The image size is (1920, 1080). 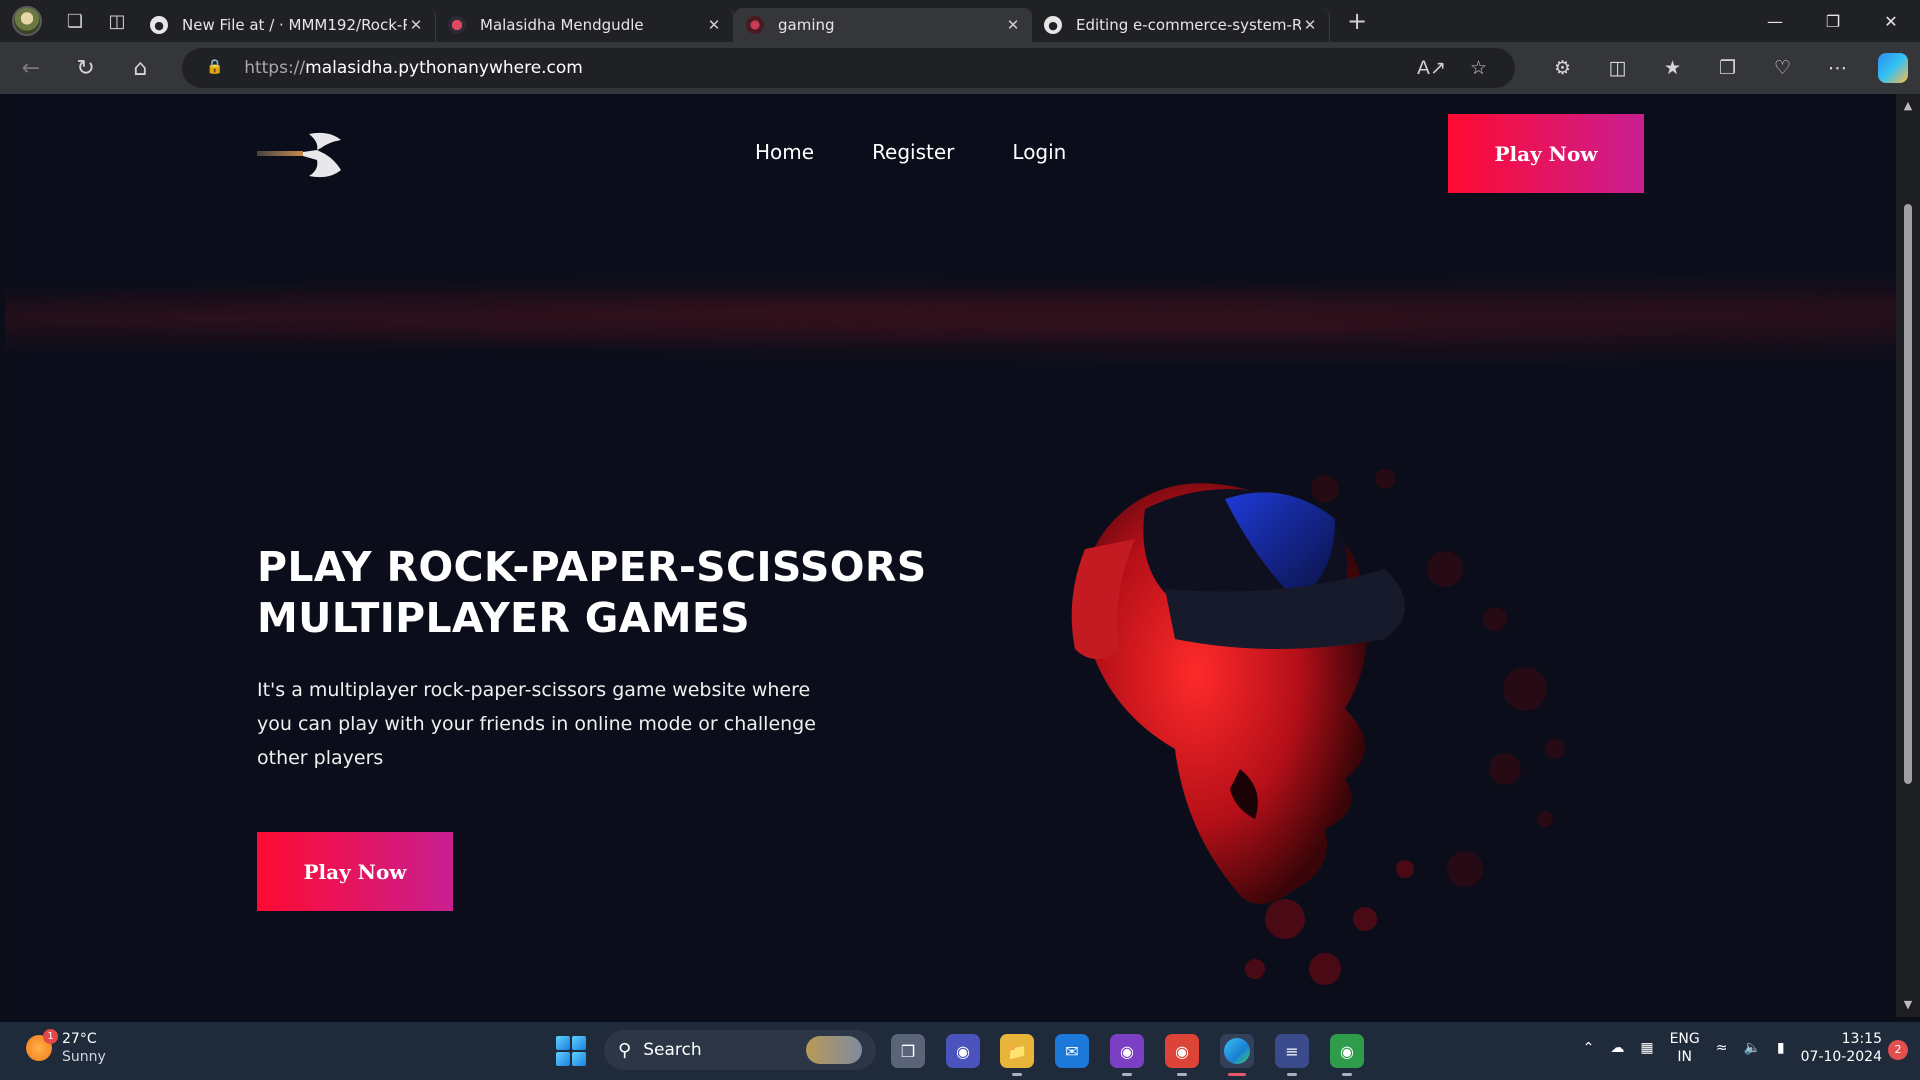 I want to click on restore-icon: ❐, so click(x=1833, y=21).